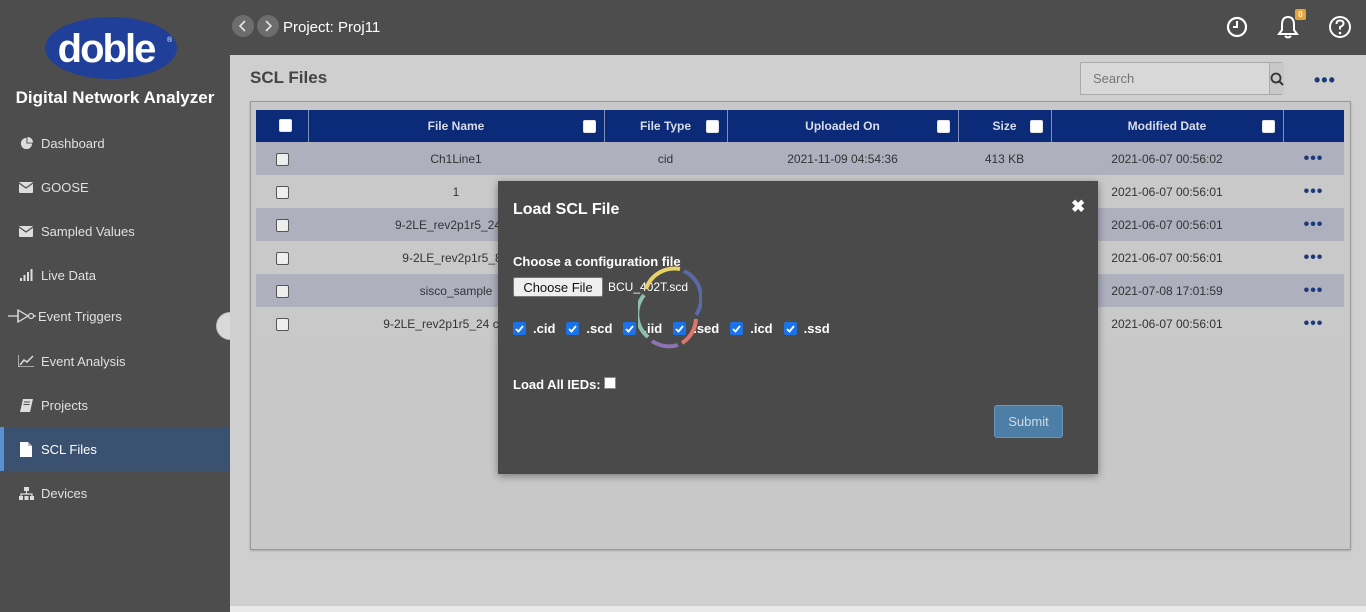  Describe the element at coordinates (1005, 126) in the screenshot. I see `col-header-size: Size` at that location.